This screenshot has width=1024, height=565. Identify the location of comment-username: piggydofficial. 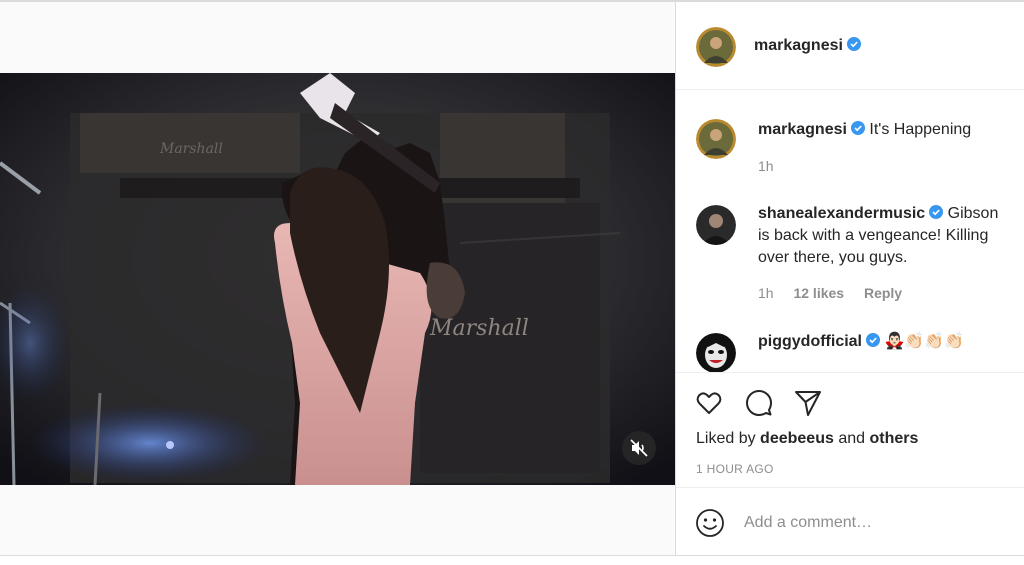
(810, 341).